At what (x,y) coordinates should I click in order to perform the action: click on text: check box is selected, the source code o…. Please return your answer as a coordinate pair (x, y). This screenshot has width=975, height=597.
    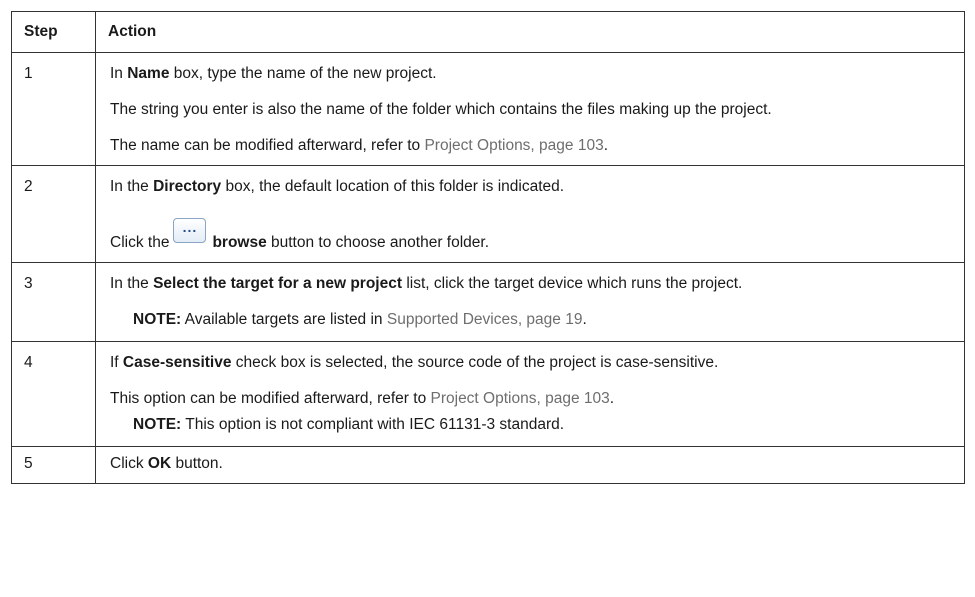
    Looking at the image, I should click on (475, 362).